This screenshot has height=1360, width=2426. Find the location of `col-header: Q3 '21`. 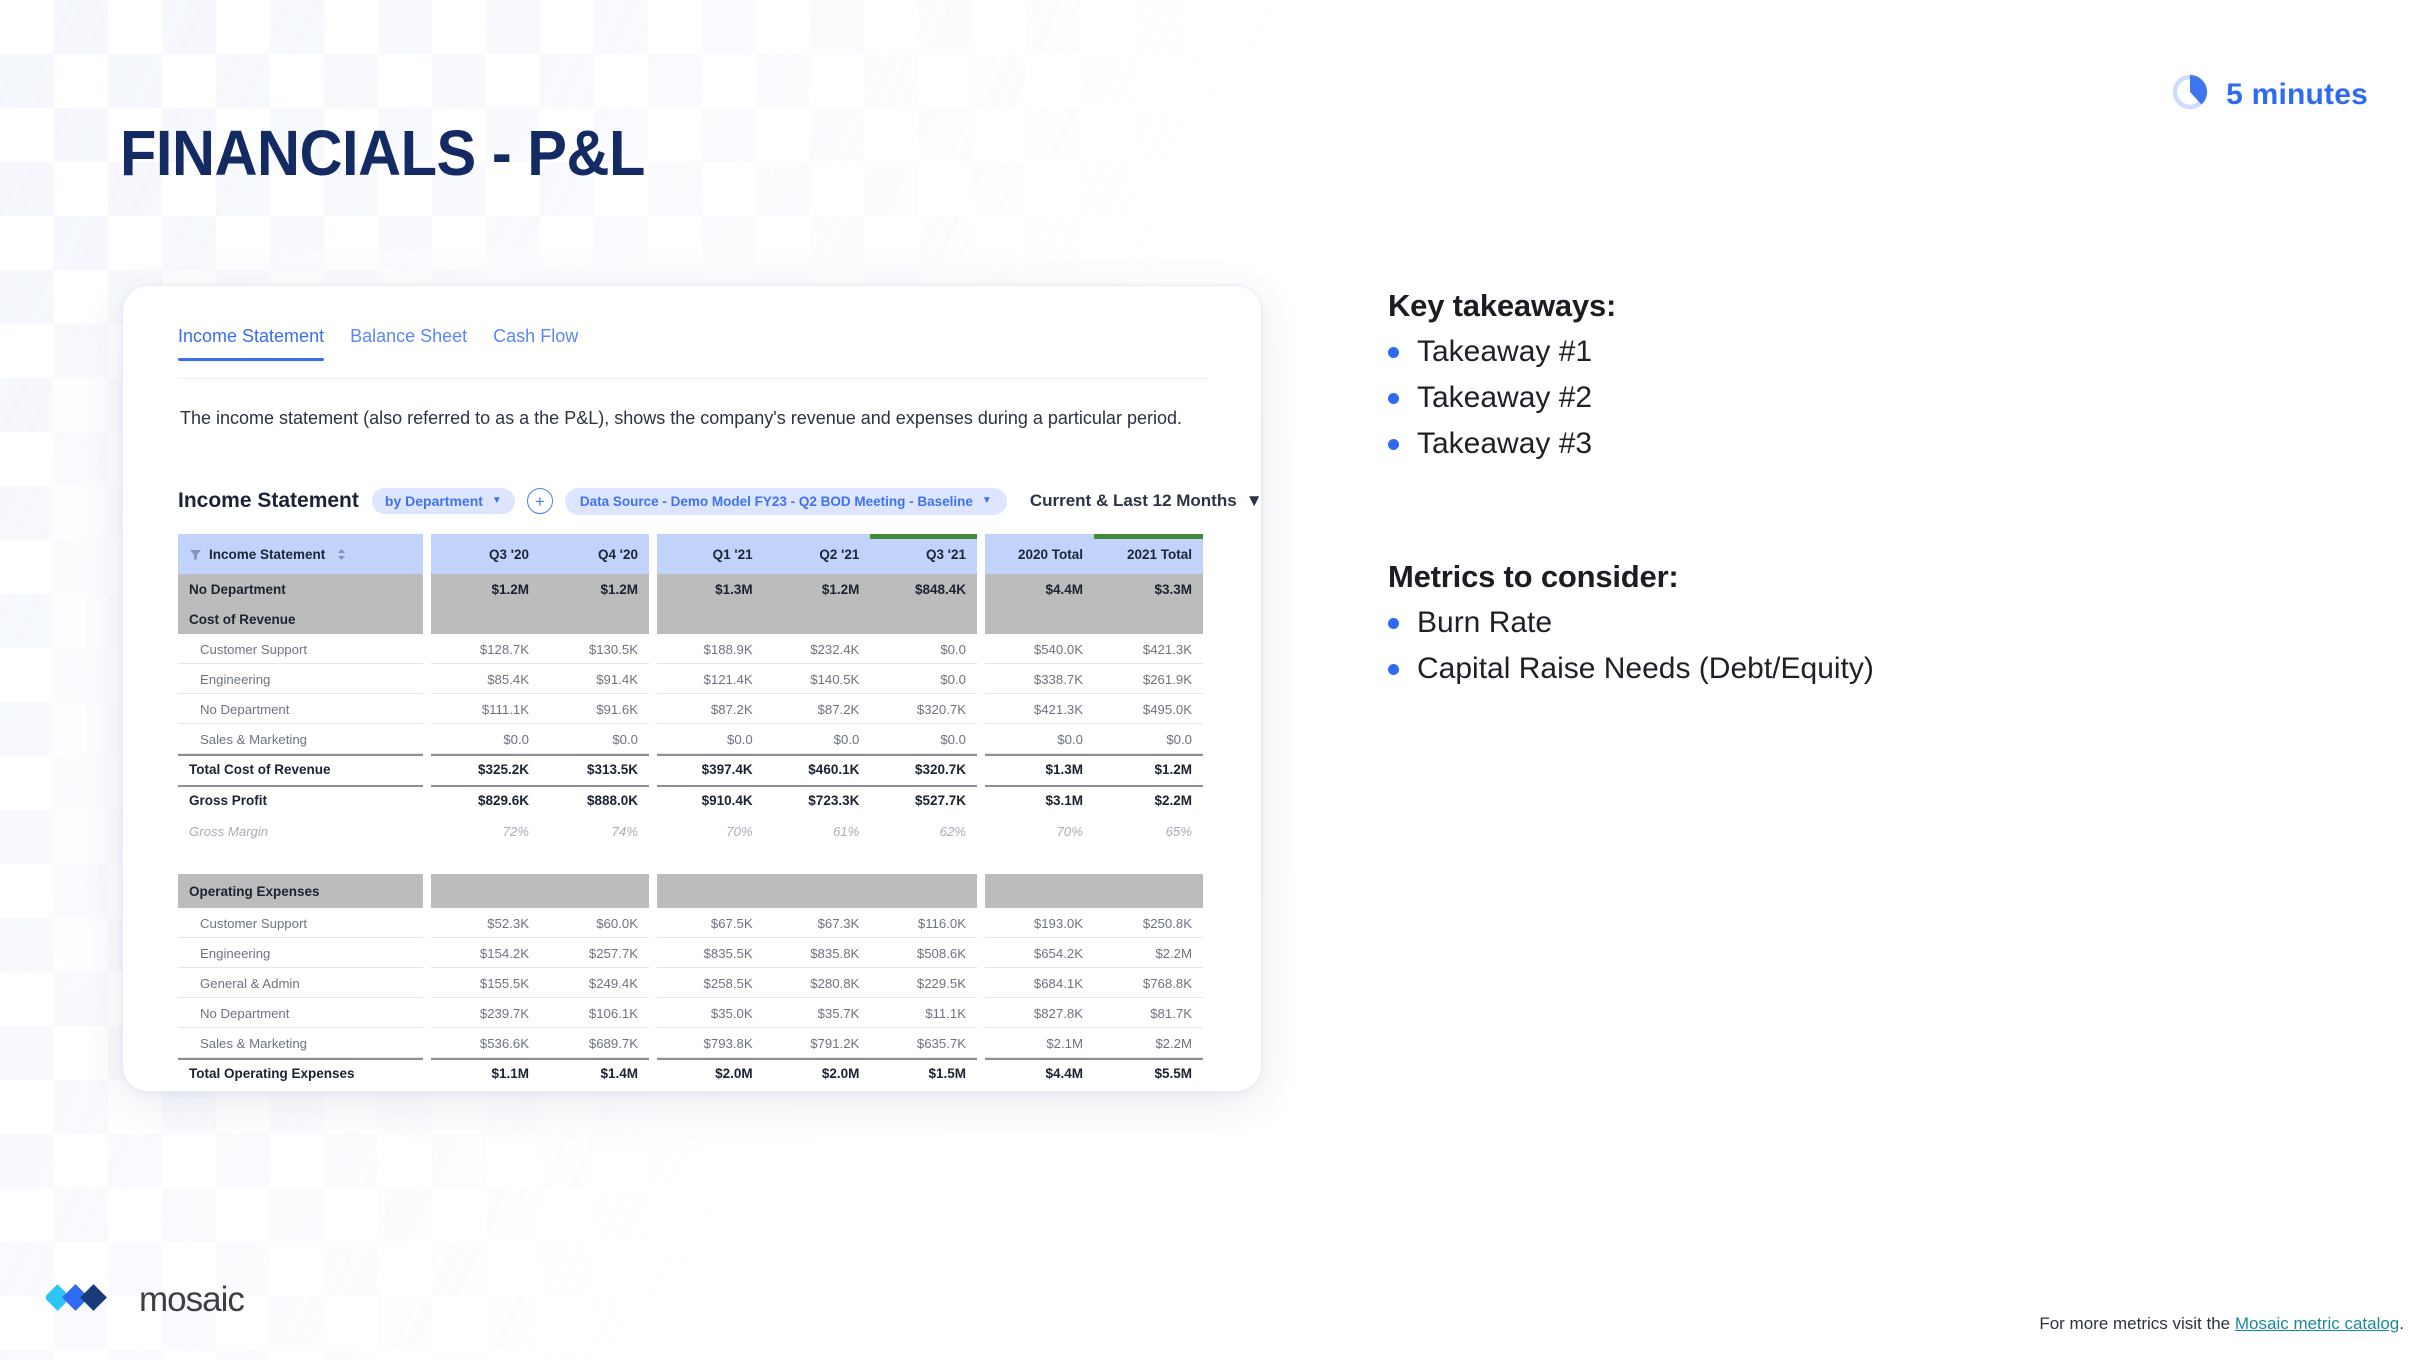

col-header: Q3 '21 is located at coordinates (923, 554).